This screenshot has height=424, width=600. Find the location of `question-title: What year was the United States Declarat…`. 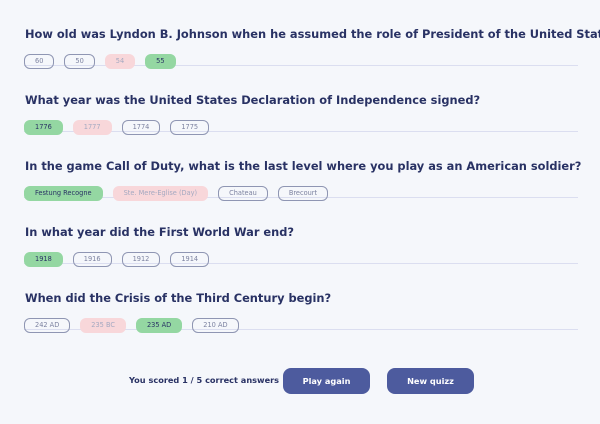

question-title: What year was the United States Declarat… is located at coordinates (253, 100).